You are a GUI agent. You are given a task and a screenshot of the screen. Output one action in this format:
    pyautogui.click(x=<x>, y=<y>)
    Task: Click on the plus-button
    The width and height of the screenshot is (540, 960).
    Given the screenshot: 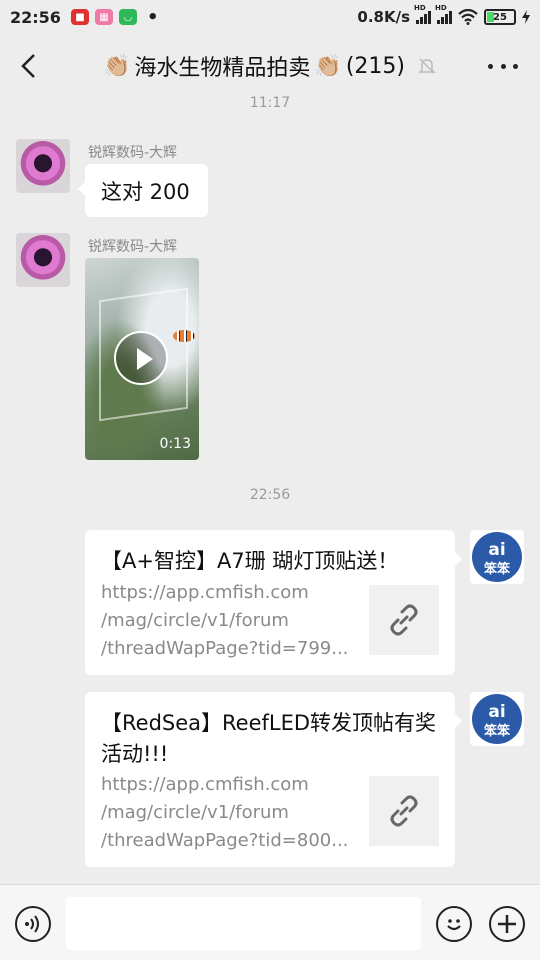 What is the action you would take?
    pyautogui.click(x=507, y=924)
    